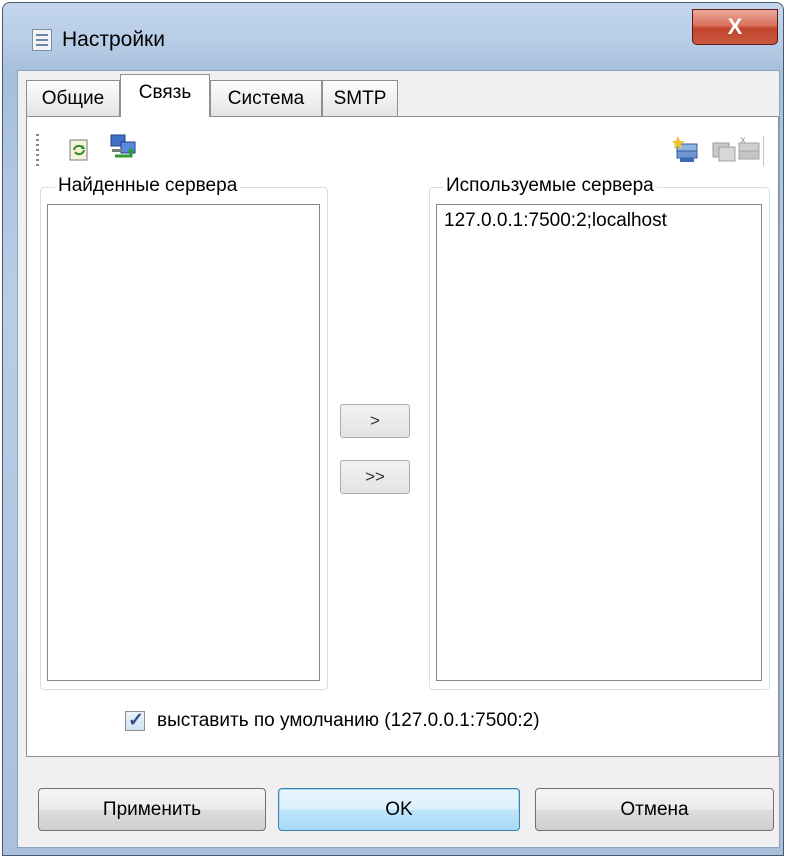 The height and width of the screenshot is (860, 787). What do you see at coordinates (375, 421) in the screenshot?
I see `move-one-button: >` at bounding box center [375, 421].